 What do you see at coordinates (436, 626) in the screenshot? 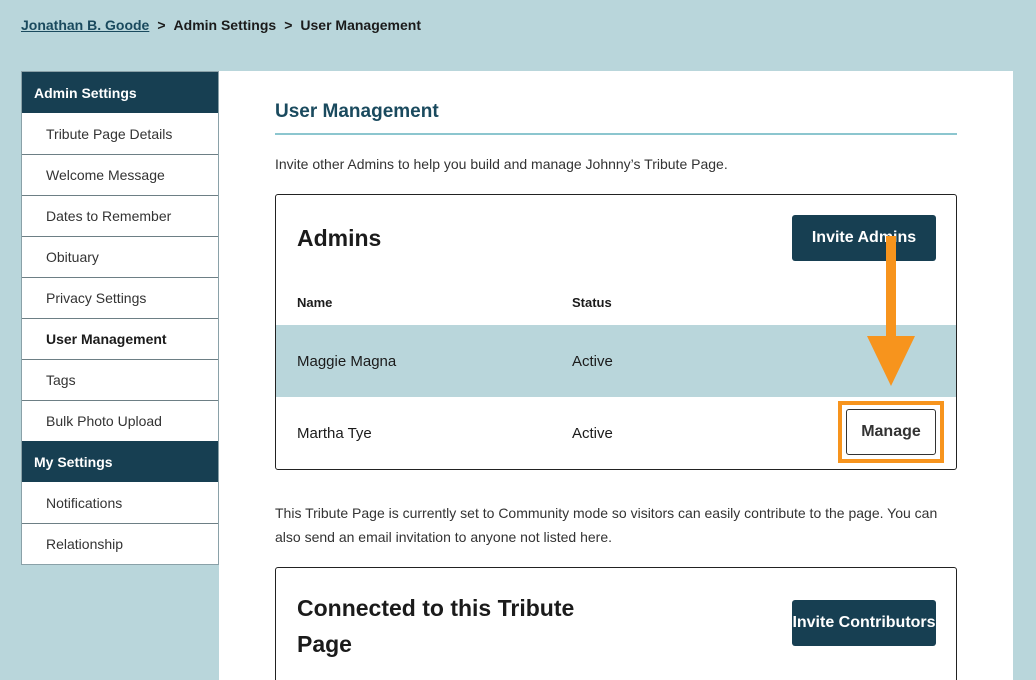
I see `connected-title: Connected to this Tribute Page` at bounding box center [436, 626].